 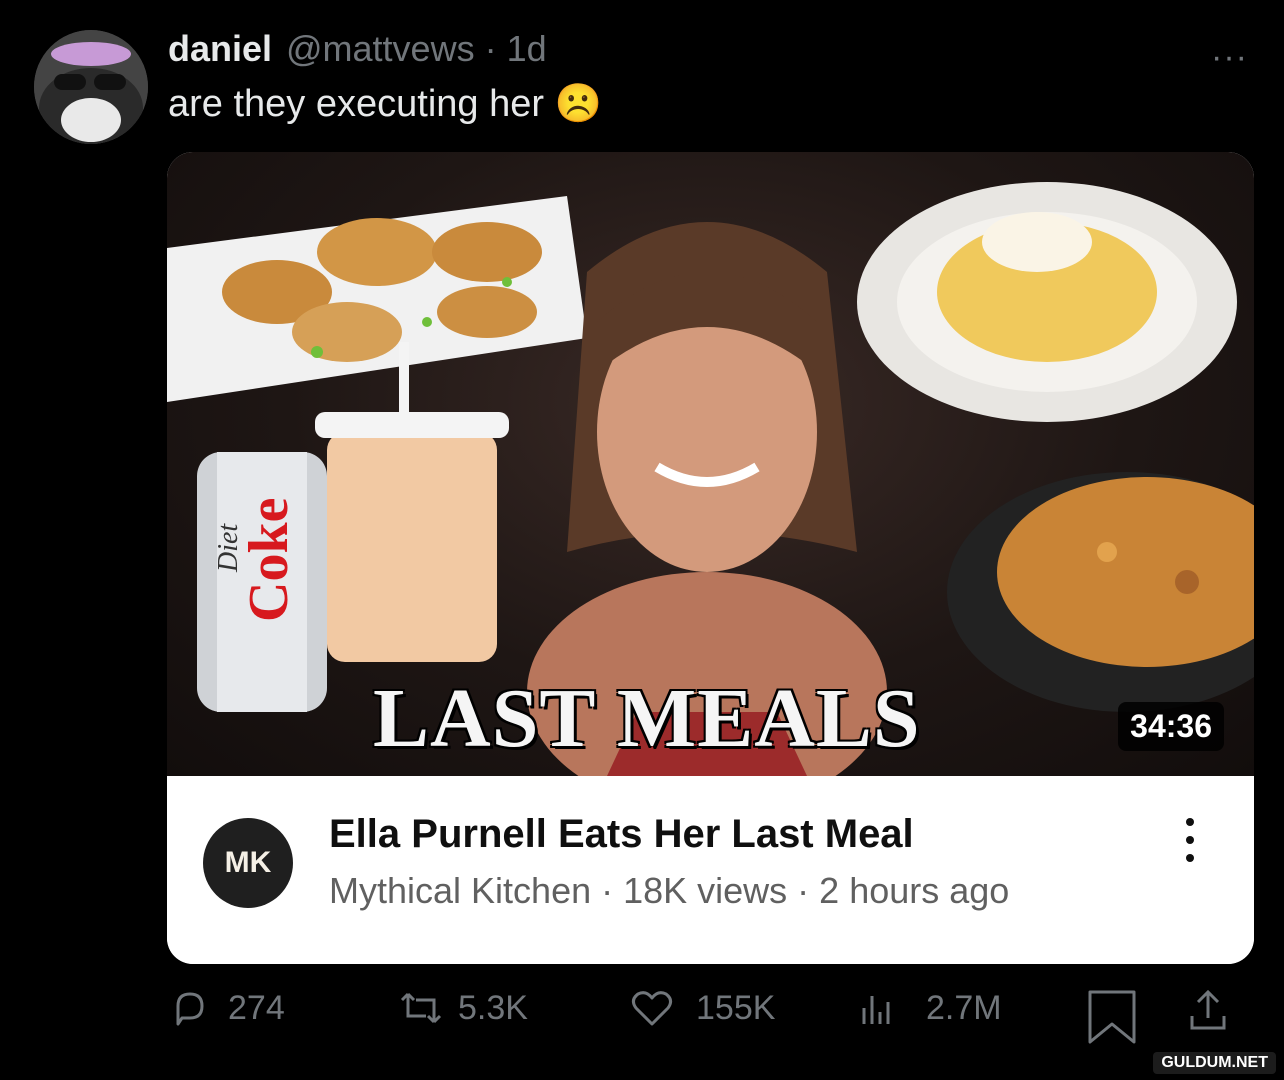 I want to click on views-button: 2.7M, so click(x=931, y=1008).